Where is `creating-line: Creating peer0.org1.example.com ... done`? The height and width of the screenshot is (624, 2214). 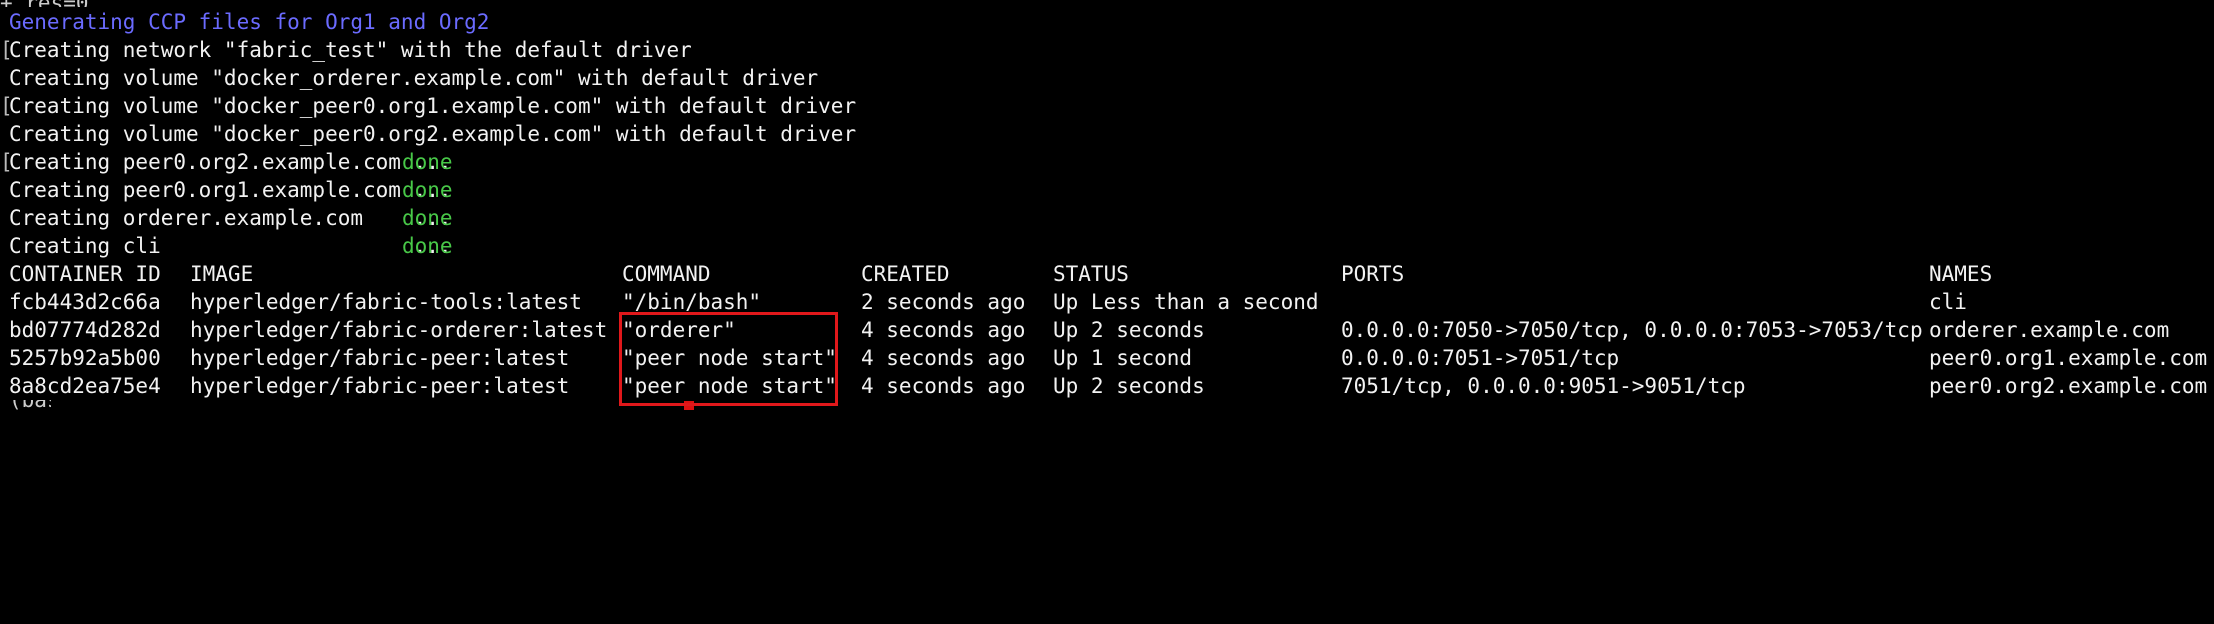 creating-line: Creating peer0.org1.example.com ... done is located at coordinates (231, 190).